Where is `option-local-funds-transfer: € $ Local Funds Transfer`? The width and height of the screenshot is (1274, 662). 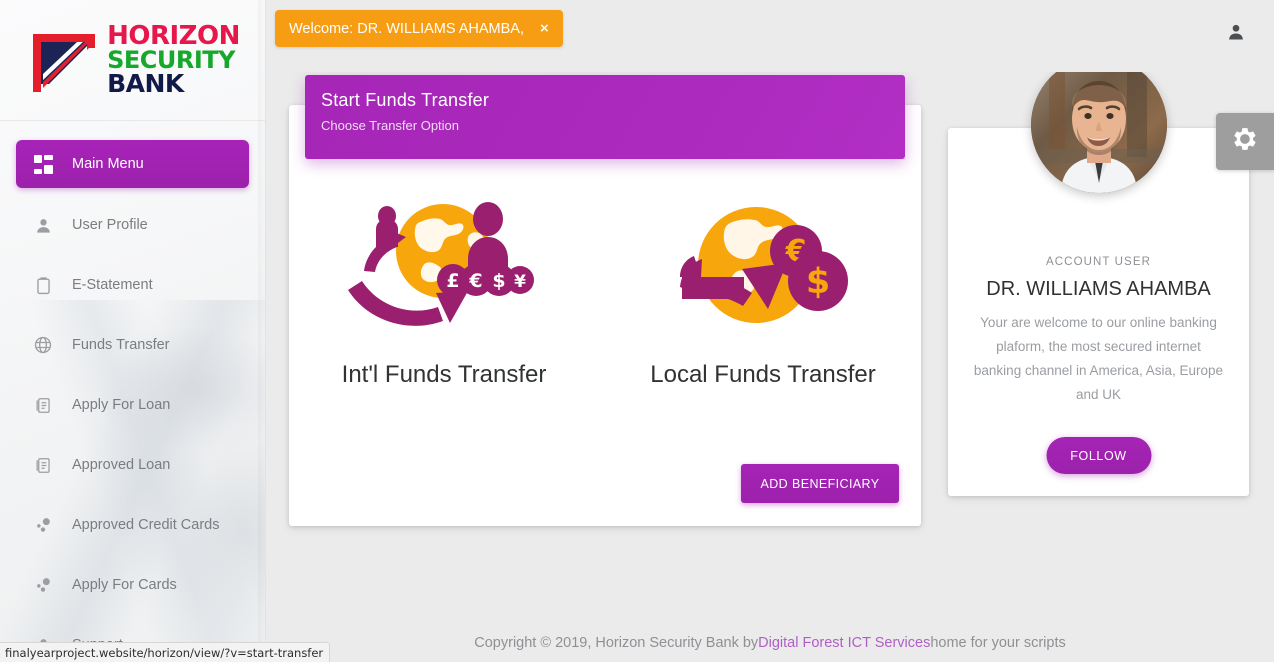 option-local-funds-transfer: € $ Local Funds Transfer is located at coordinates (763, 286).